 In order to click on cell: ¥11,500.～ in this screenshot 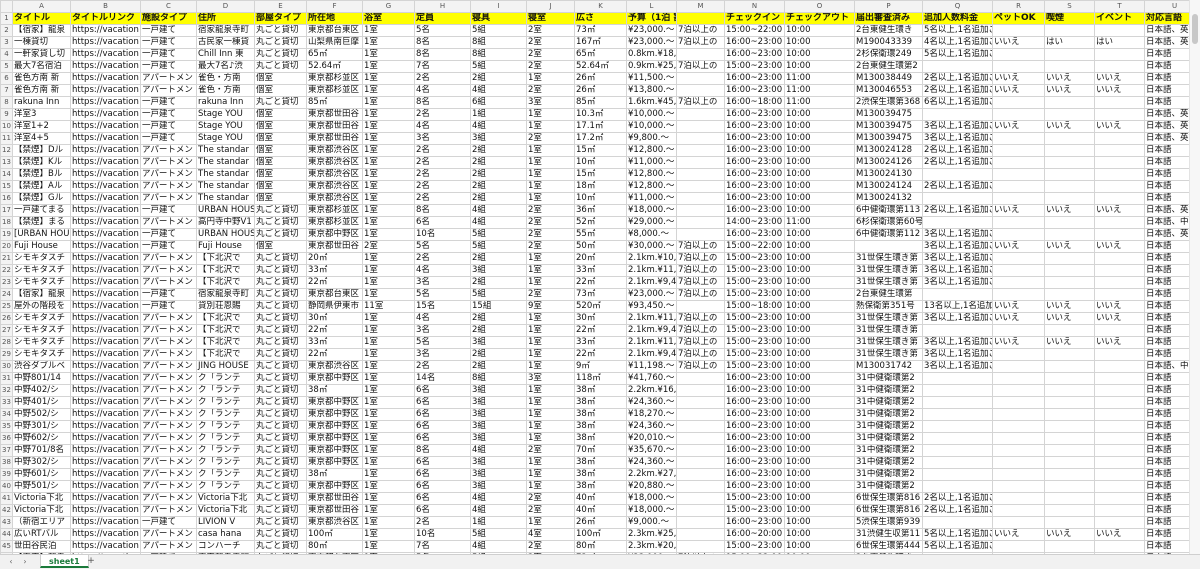, I will do `click(651, 78)`.